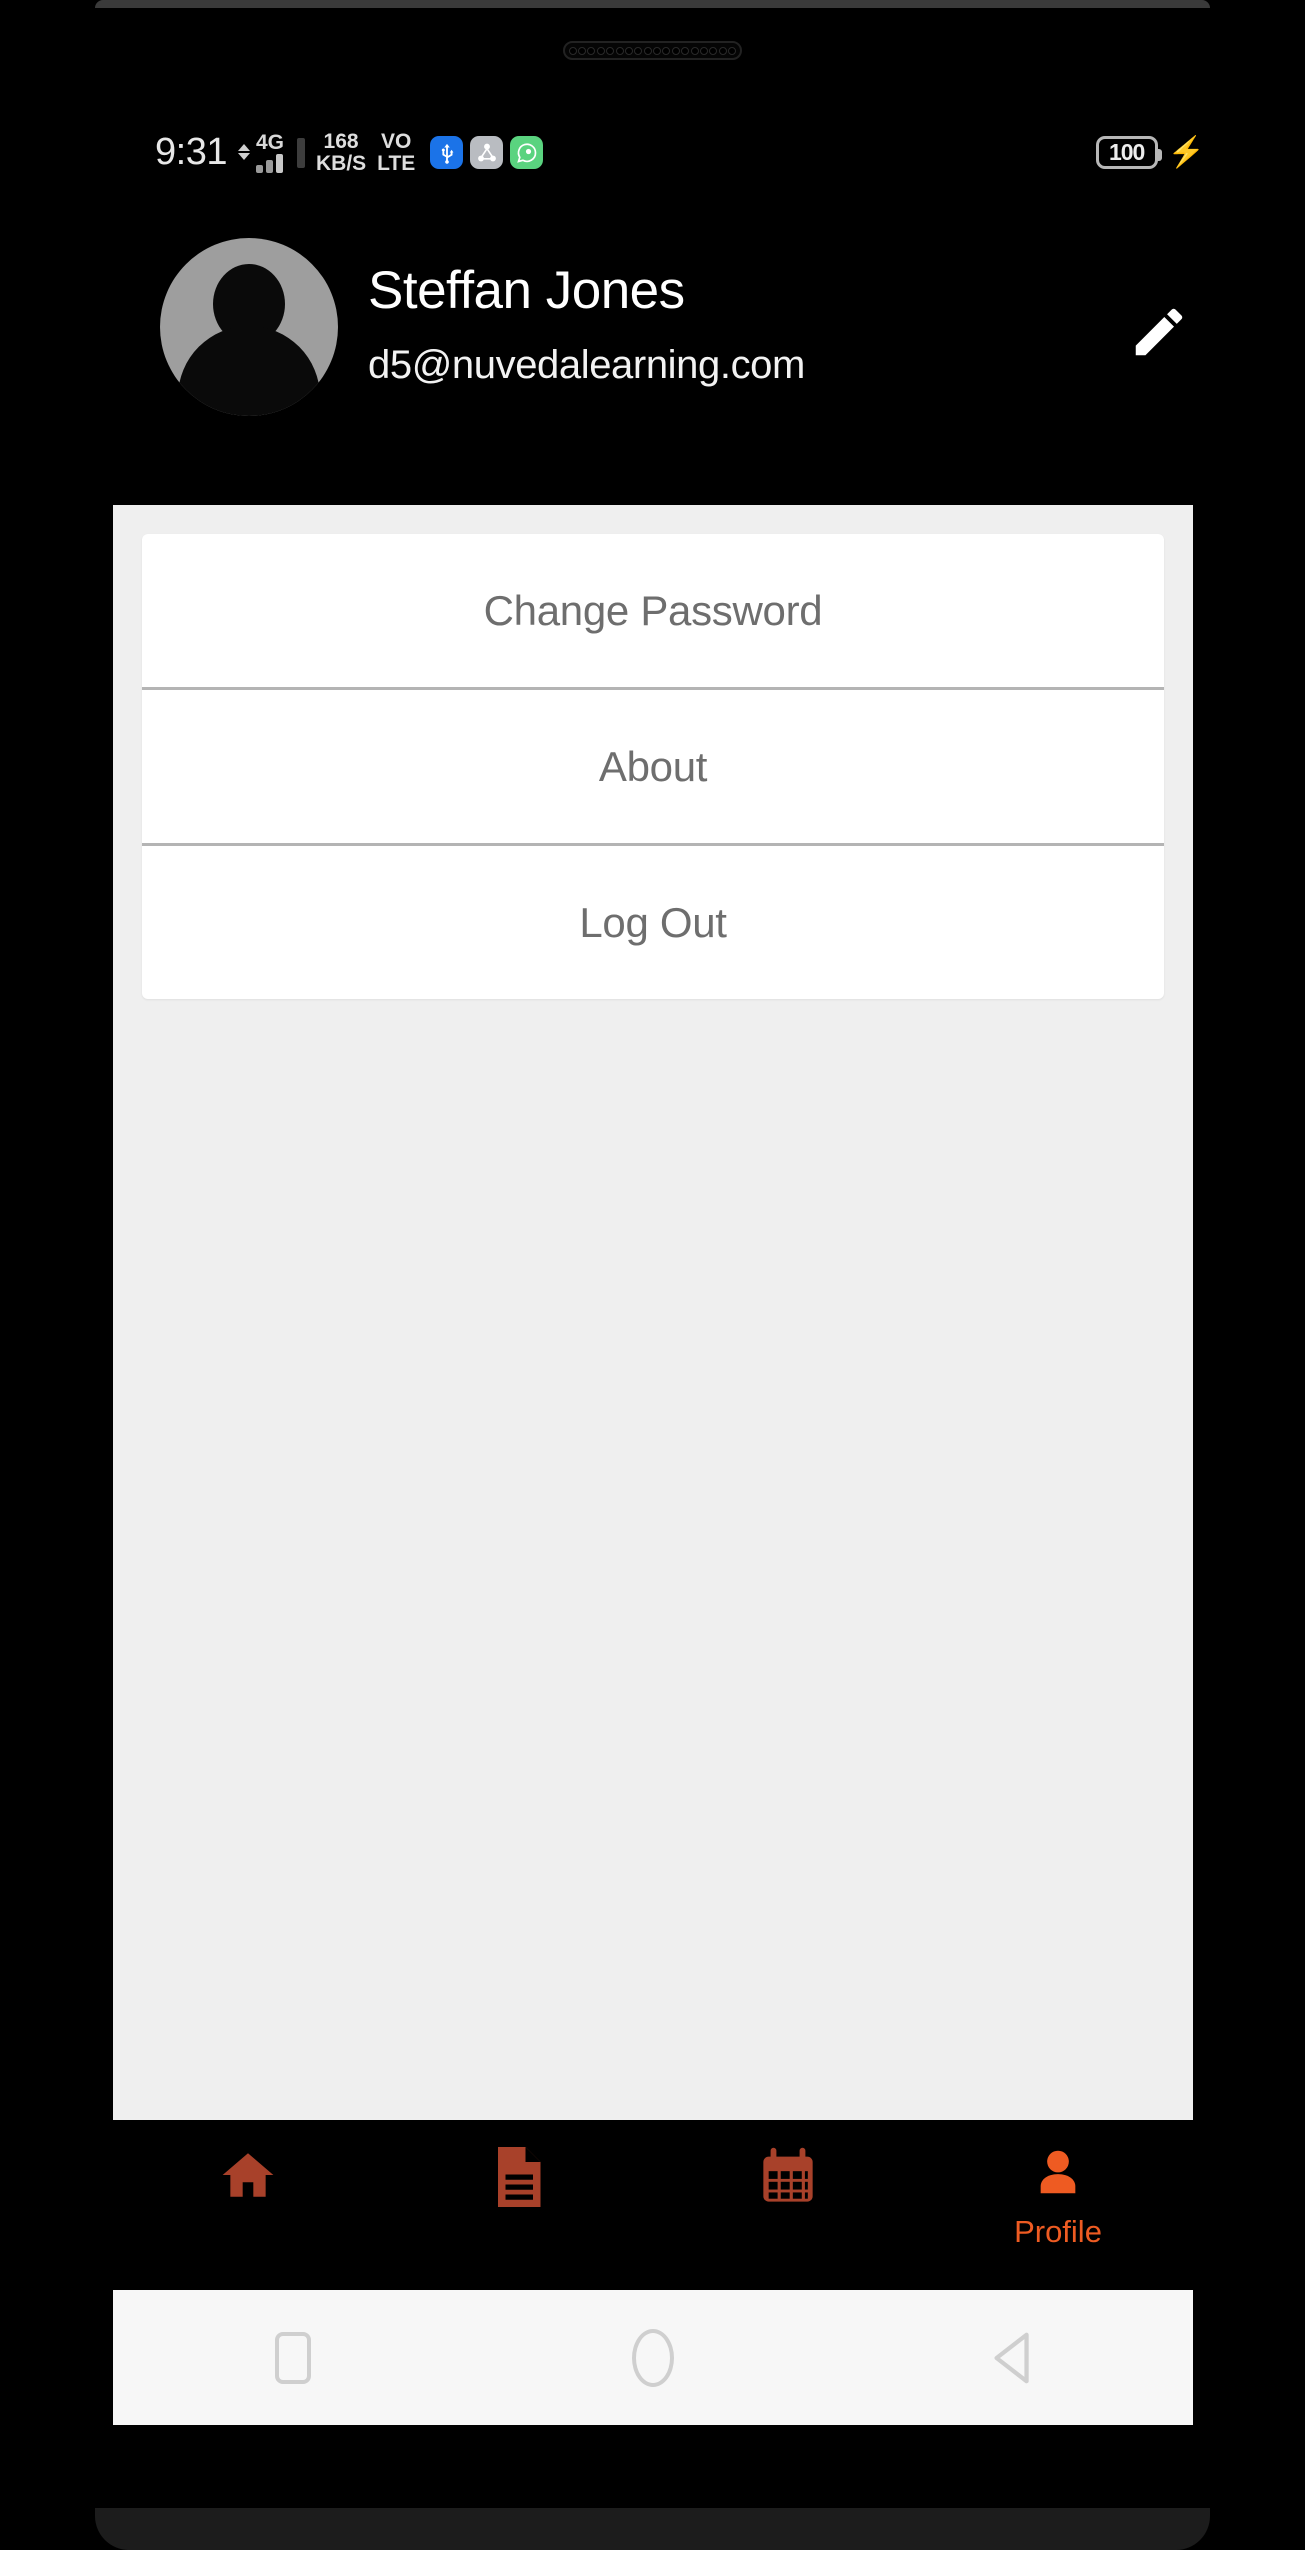 The height and width of the screenshot is (2550, 1305). I want to click on edit-profile-button, so click(1159, 332).